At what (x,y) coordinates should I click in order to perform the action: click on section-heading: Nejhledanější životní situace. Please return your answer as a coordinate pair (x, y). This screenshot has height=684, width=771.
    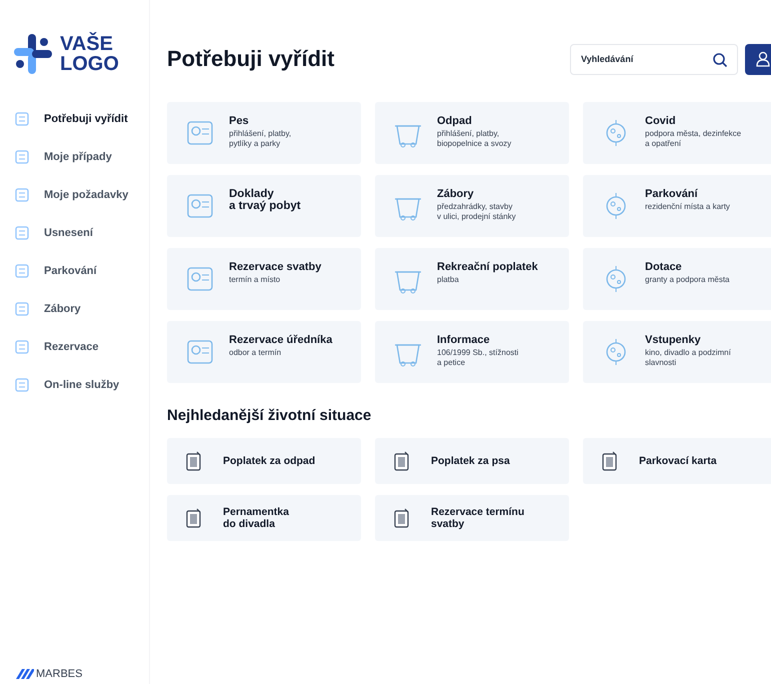
    Looking at the image, I should click on (269, 415).